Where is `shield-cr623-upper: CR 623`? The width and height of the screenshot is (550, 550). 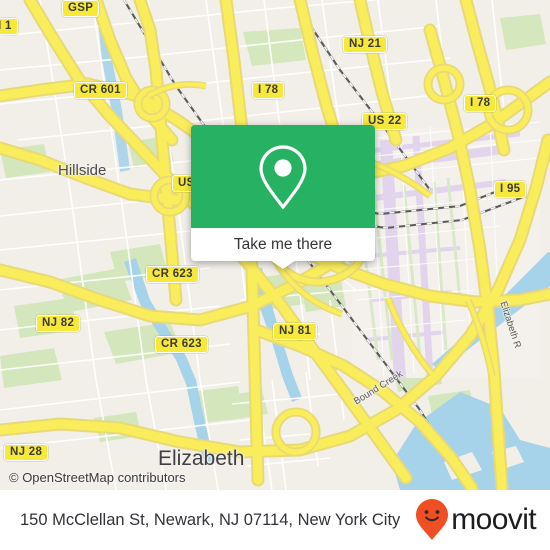 shield-cr623-upper: CR 623 is located at coordinates (172, 274).